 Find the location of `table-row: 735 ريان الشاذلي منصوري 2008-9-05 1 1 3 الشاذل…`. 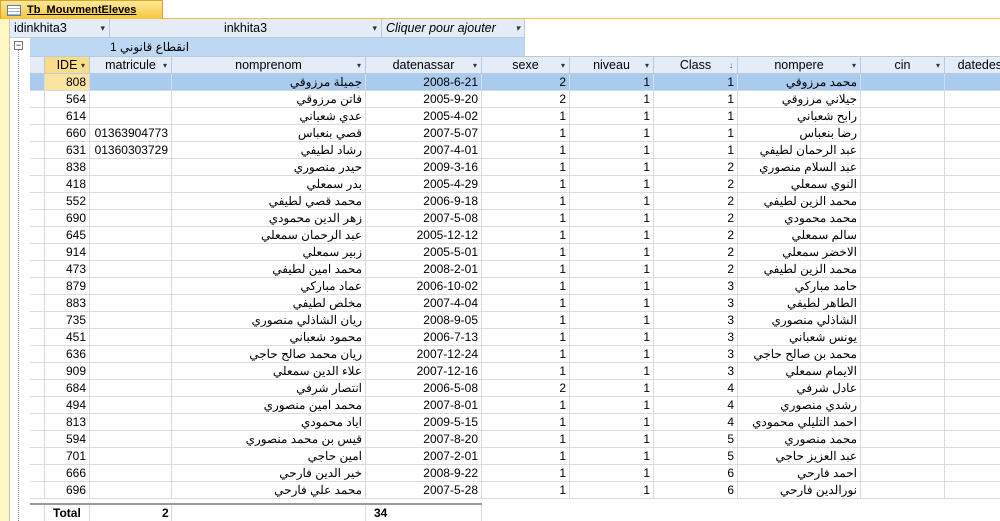

table-row: 735 ريان الشاذلي منصوري 2008-9-05 1 1 3 الشاذل… is located at coordinates (515, 320).